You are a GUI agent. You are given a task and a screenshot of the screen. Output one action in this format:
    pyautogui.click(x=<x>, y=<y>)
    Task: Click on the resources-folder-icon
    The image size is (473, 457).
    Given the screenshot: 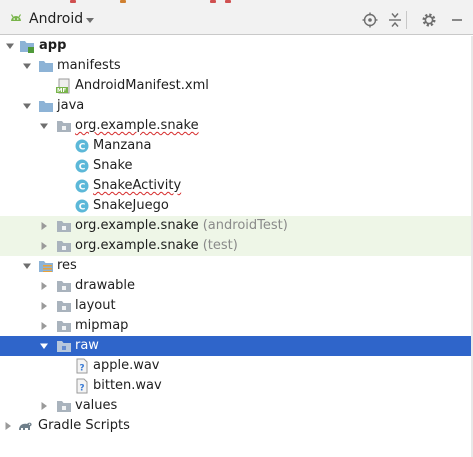 What is the action you would take?
    pyautogui.click(x=46, y=266)
    